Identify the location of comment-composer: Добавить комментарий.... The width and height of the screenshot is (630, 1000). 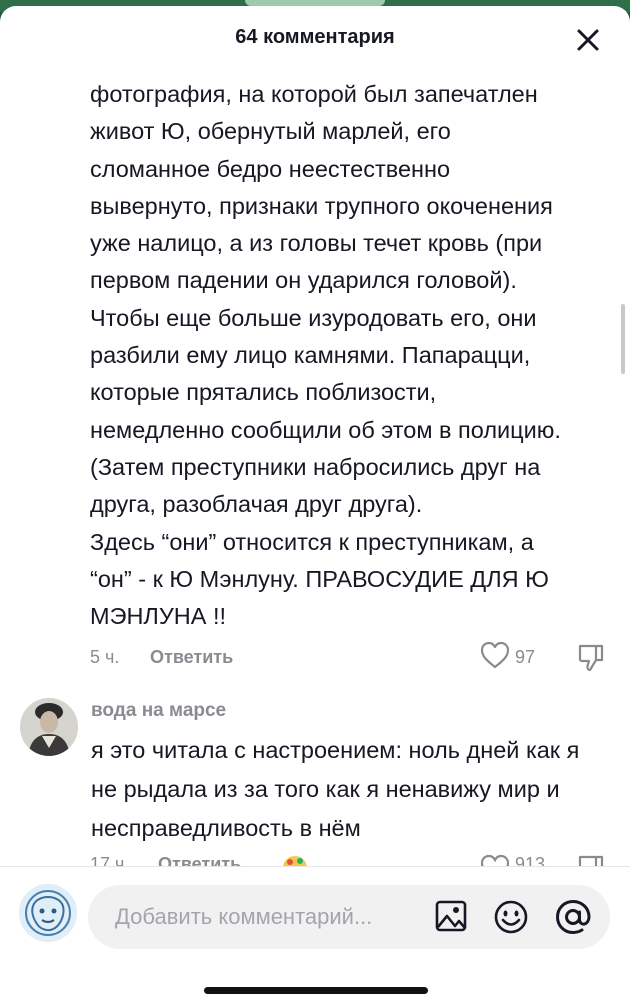
(315, 933).